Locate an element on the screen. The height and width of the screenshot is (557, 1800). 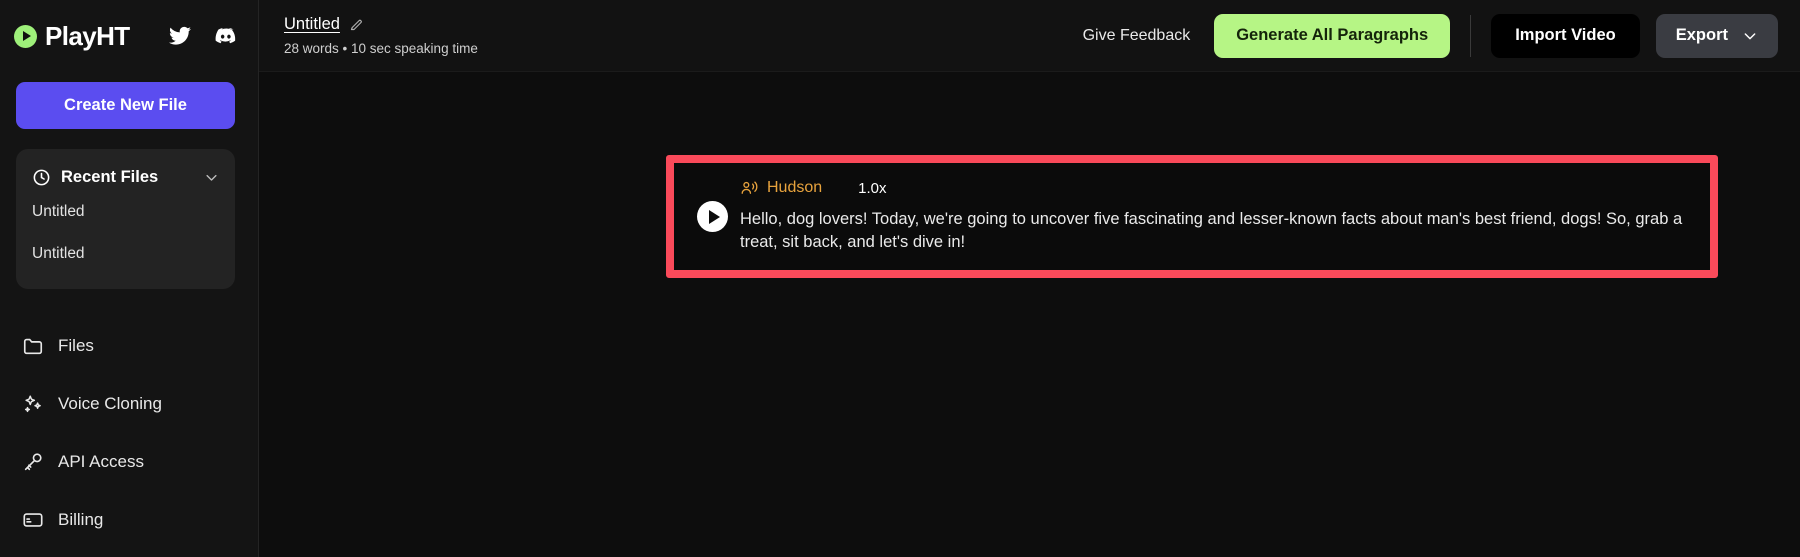
sidebar-item-label: API Access is located at coordinates (101, 461).